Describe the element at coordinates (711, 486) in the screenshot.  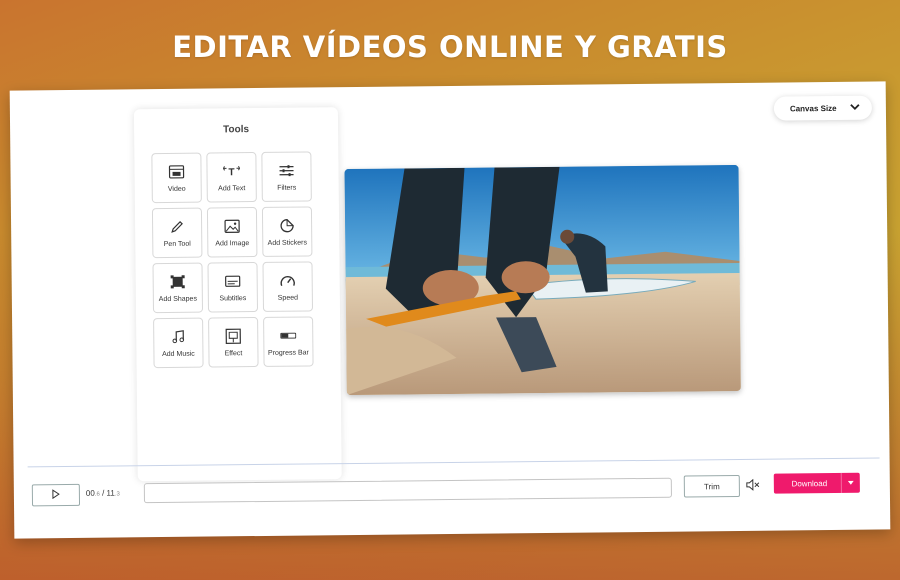
I see `trim-button: Trim` at that location.